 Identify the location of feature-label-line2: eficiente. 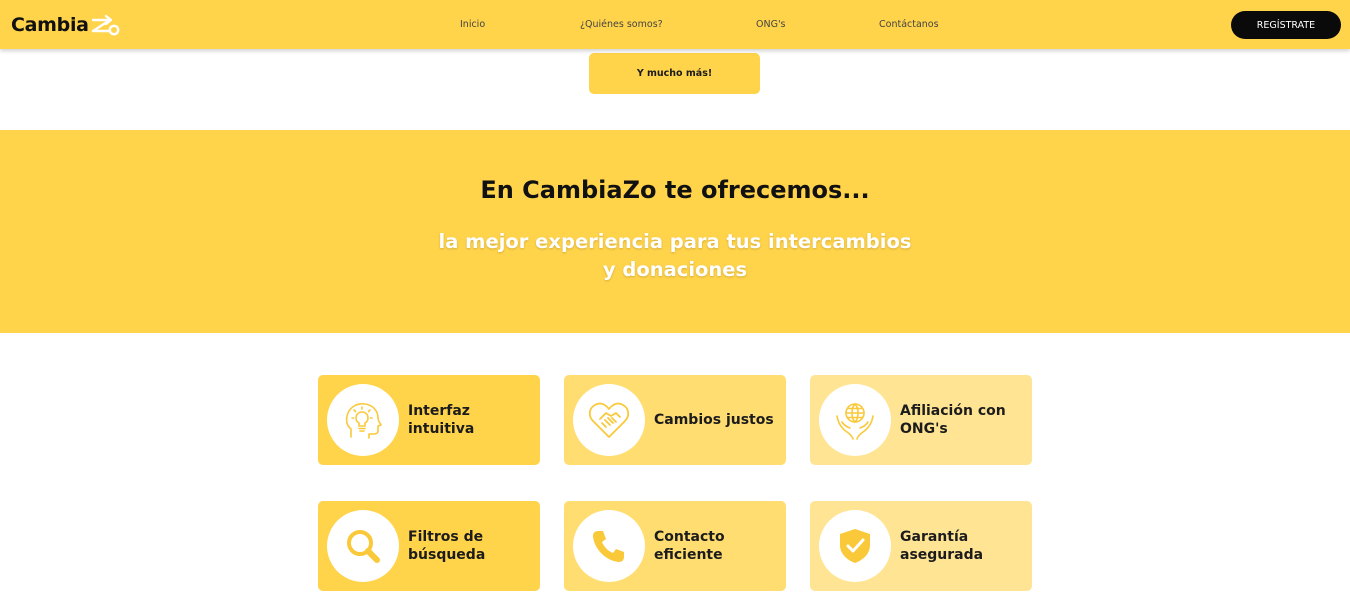
(688, 555).